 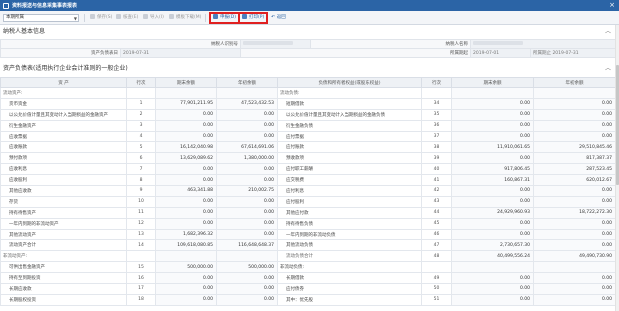 I want to click on print-button: 打印(P), so click(x=253, y=18).